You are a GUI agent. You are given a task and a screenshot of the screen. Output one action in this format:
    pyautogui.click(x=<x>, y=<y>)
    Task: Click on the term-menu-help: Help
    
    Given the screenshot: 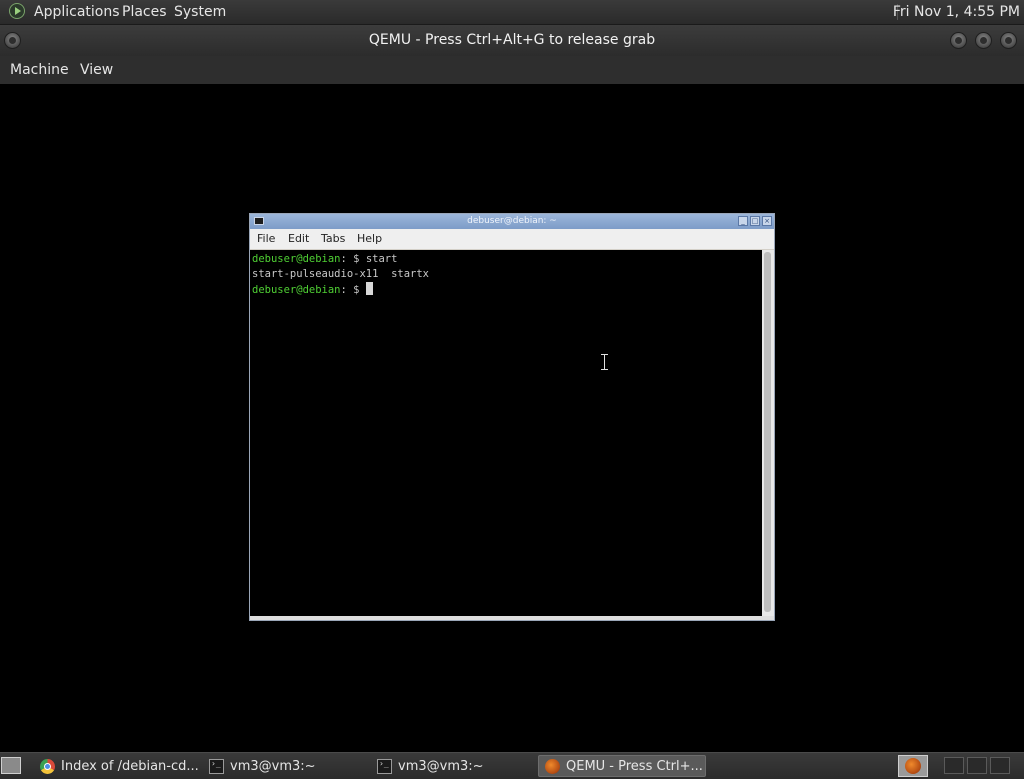 What is the action you would take?
    pyautogui.click(x=369, y=239)
    